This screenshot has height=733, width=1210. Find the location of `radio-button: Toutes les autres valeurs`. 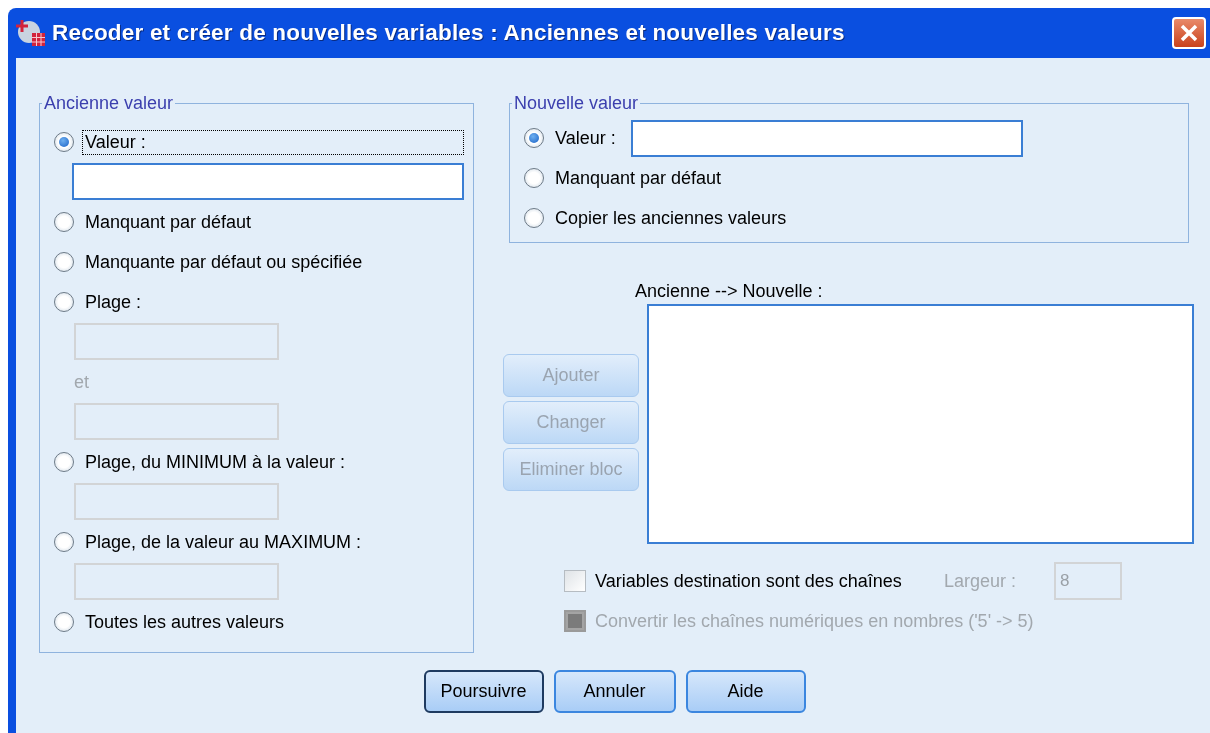

radio-button: Toutes les autres valeurs is located at coordinates (171, 622).